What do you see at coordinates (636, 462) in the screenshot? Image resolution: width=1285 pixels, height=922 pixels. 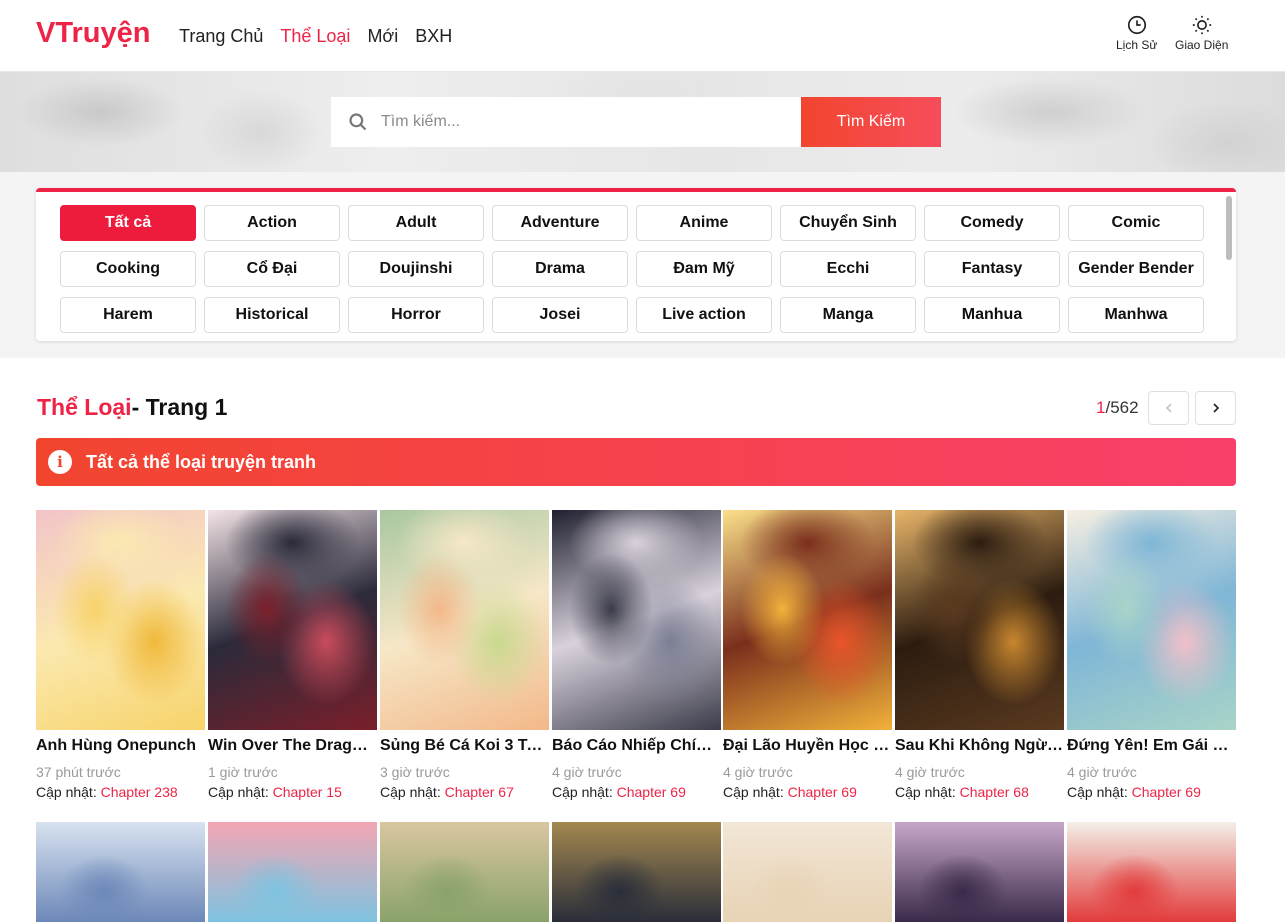 I see `info-banner: i Tất cả thể loại truyện tranh` at bounding box center [636, 462].